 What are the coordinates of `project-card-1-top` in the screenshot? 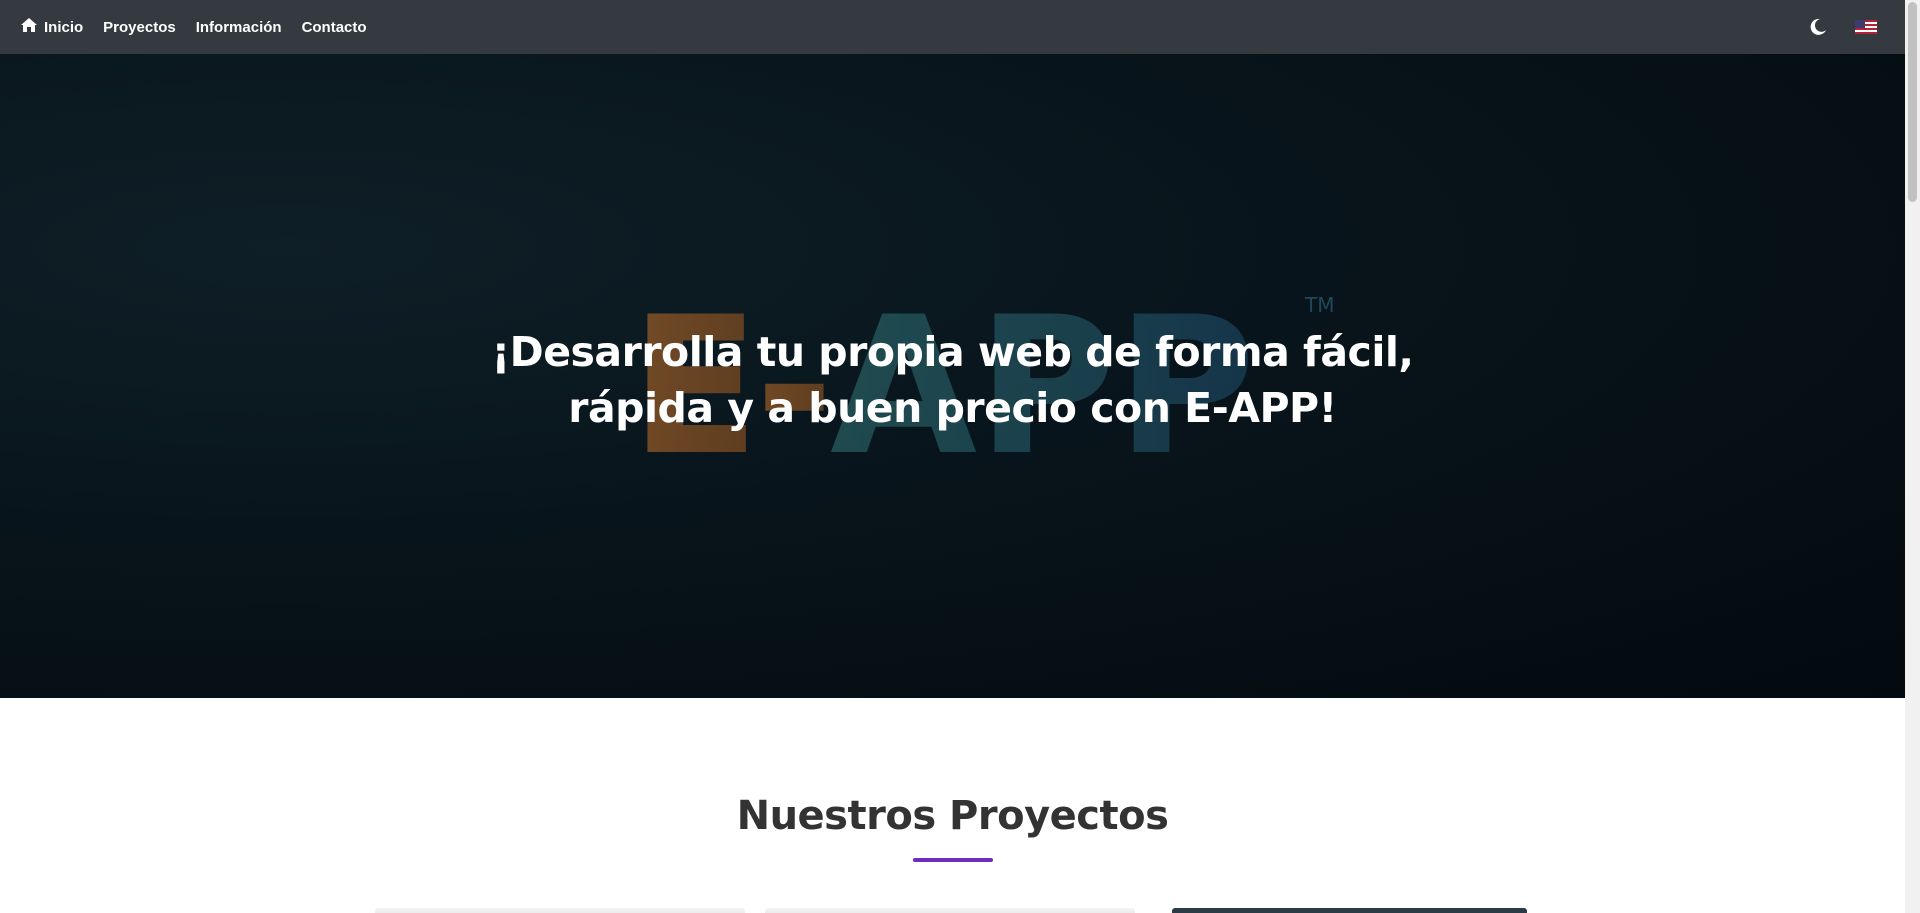 It's located at (560, 910).